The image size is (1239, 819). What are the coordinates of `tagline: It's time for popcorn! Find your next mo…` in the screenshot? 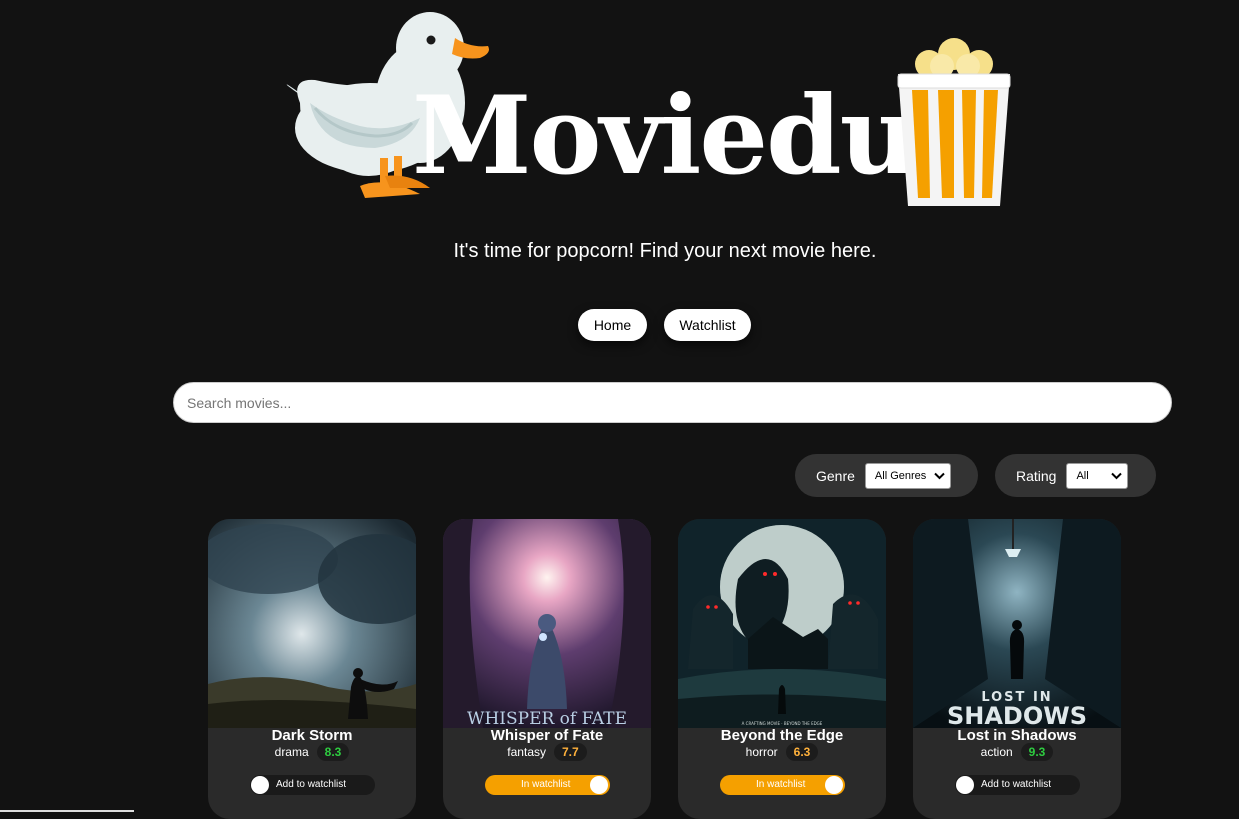 It's located at (665, 251).